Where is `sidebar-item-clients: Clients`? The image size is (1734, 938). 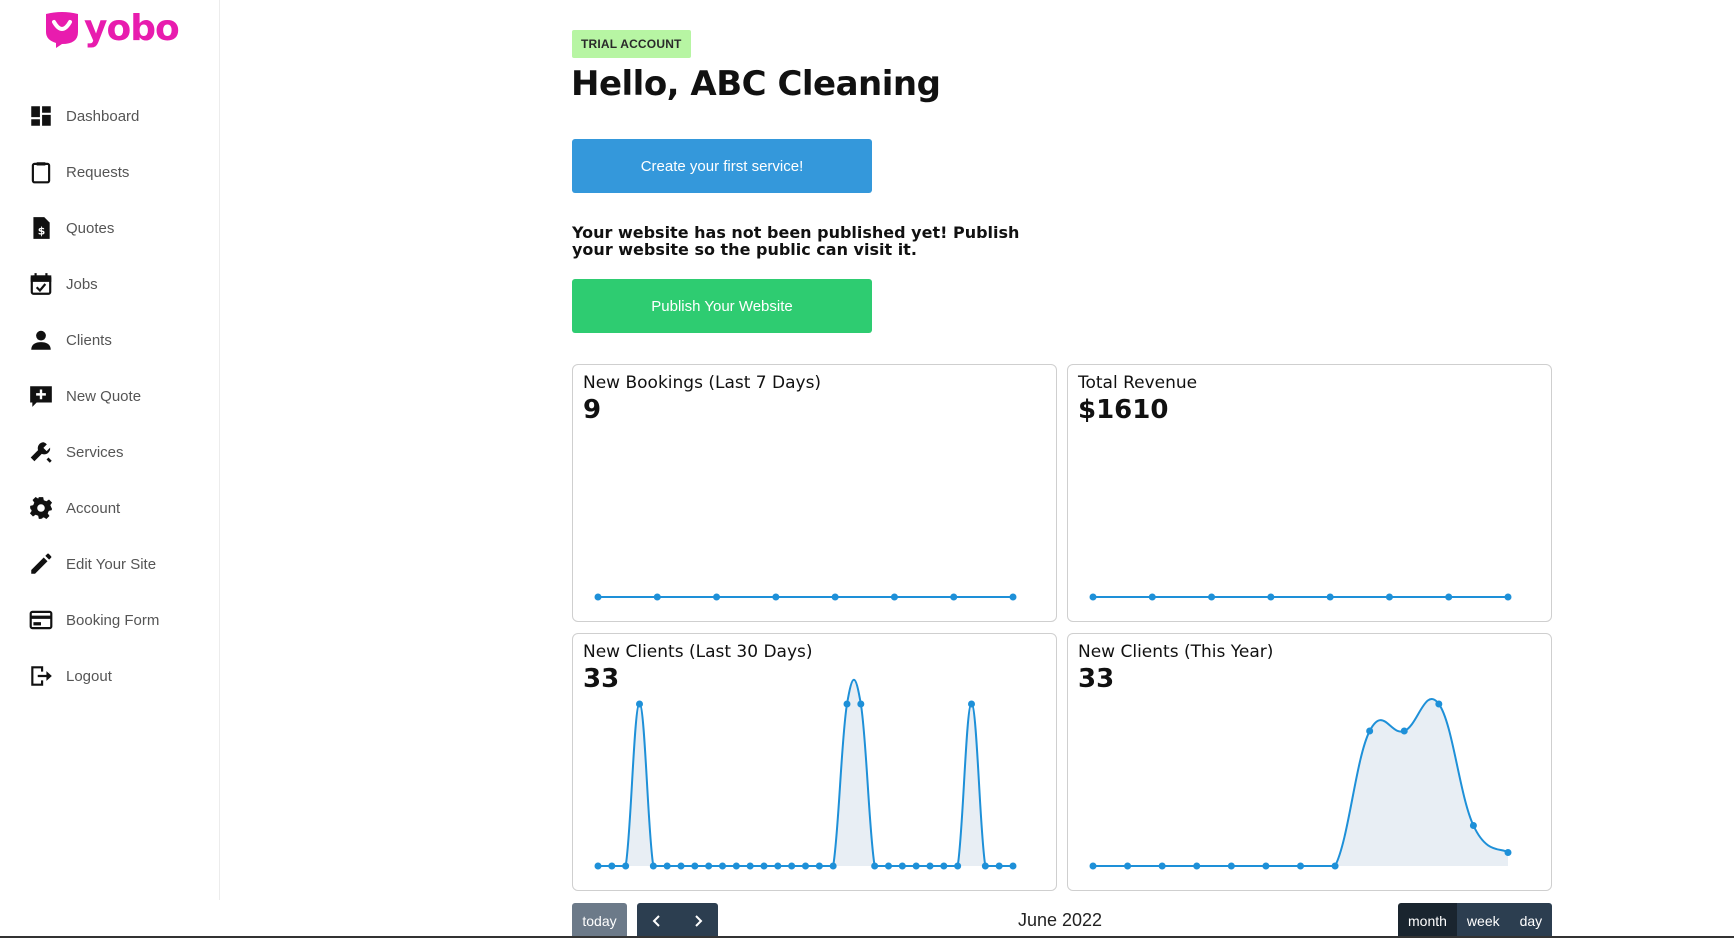 sidebar-item-clients: Clients is located at coordinates (93, 340).